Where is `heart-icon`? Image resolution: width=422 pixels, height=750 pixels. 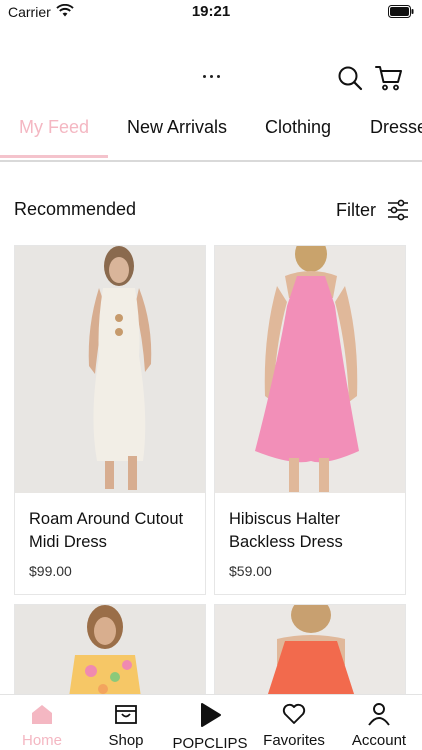
heart-icon is located at coordinates (294, 713).